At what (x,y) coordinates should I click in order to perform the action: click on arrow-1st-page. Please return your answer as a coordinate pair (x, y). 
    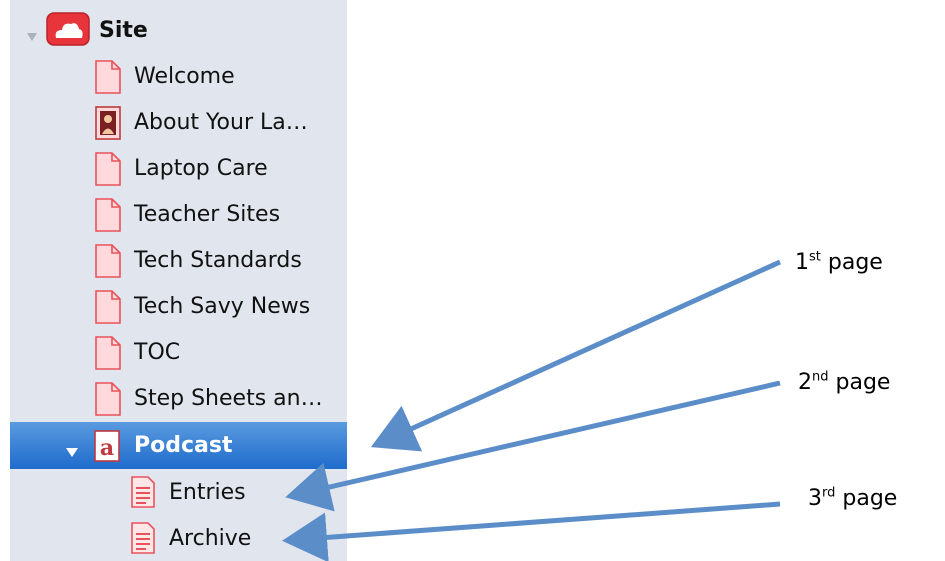
    Looking at the image, I should click on (576, 355).